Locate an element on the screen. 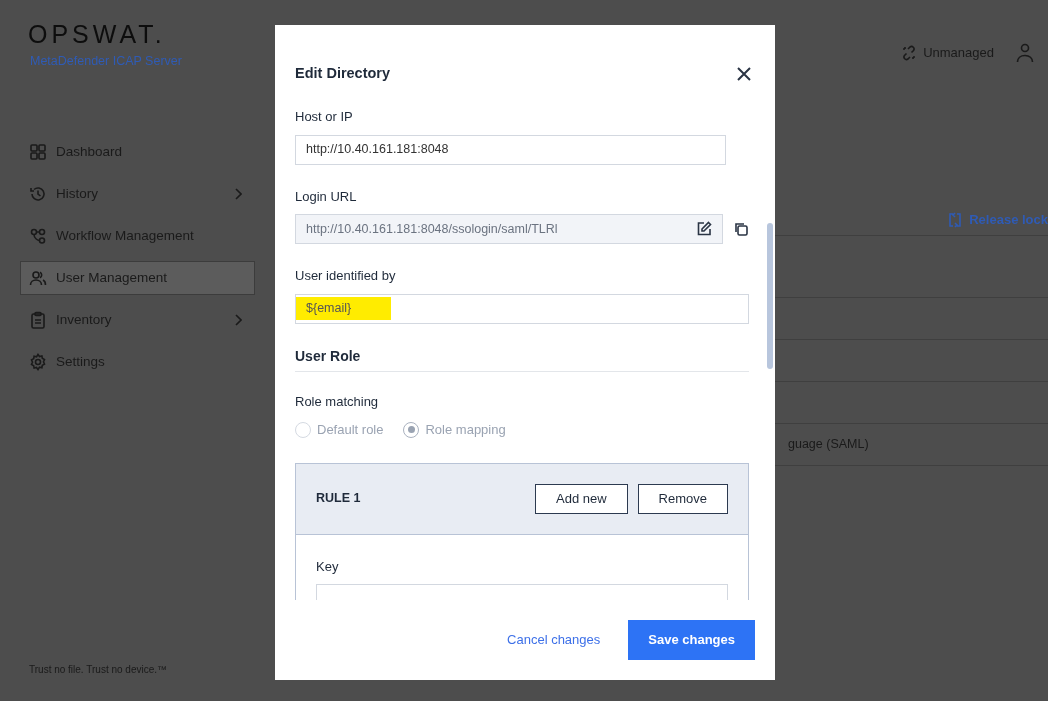  field-label: User identified by is located at coordinates (346, 276).